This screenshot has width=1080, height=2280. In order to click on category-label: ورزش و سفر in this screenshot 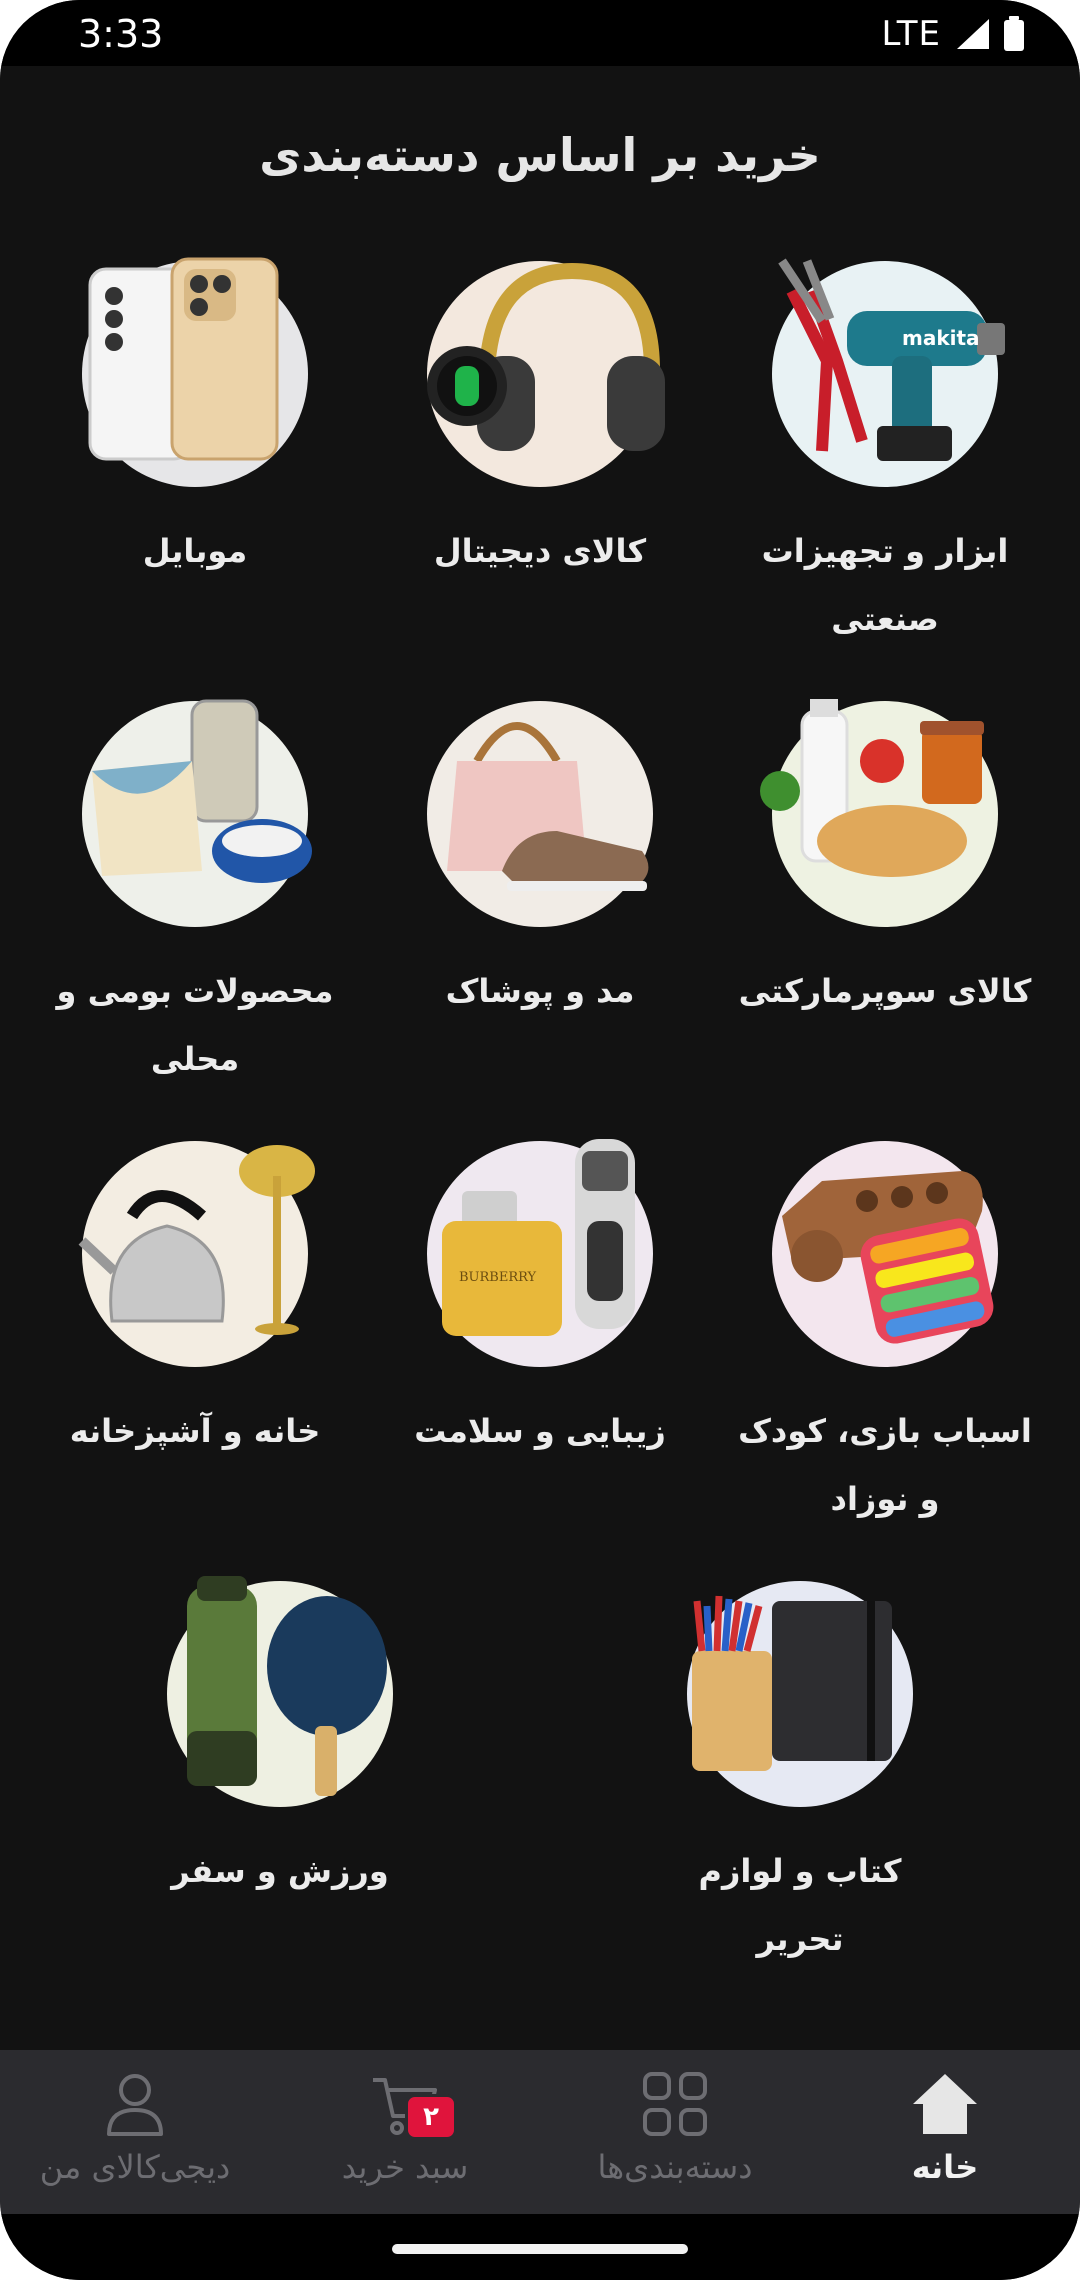, I will do `click(280, 1871)`.